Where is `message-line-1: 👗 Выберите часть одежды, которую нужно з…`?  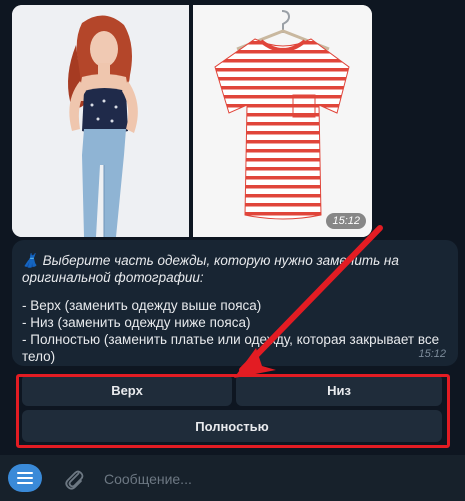 message-line-1: 👗 Выберите часть одежды, которую нужно з… is located at coordinates (210, 260).